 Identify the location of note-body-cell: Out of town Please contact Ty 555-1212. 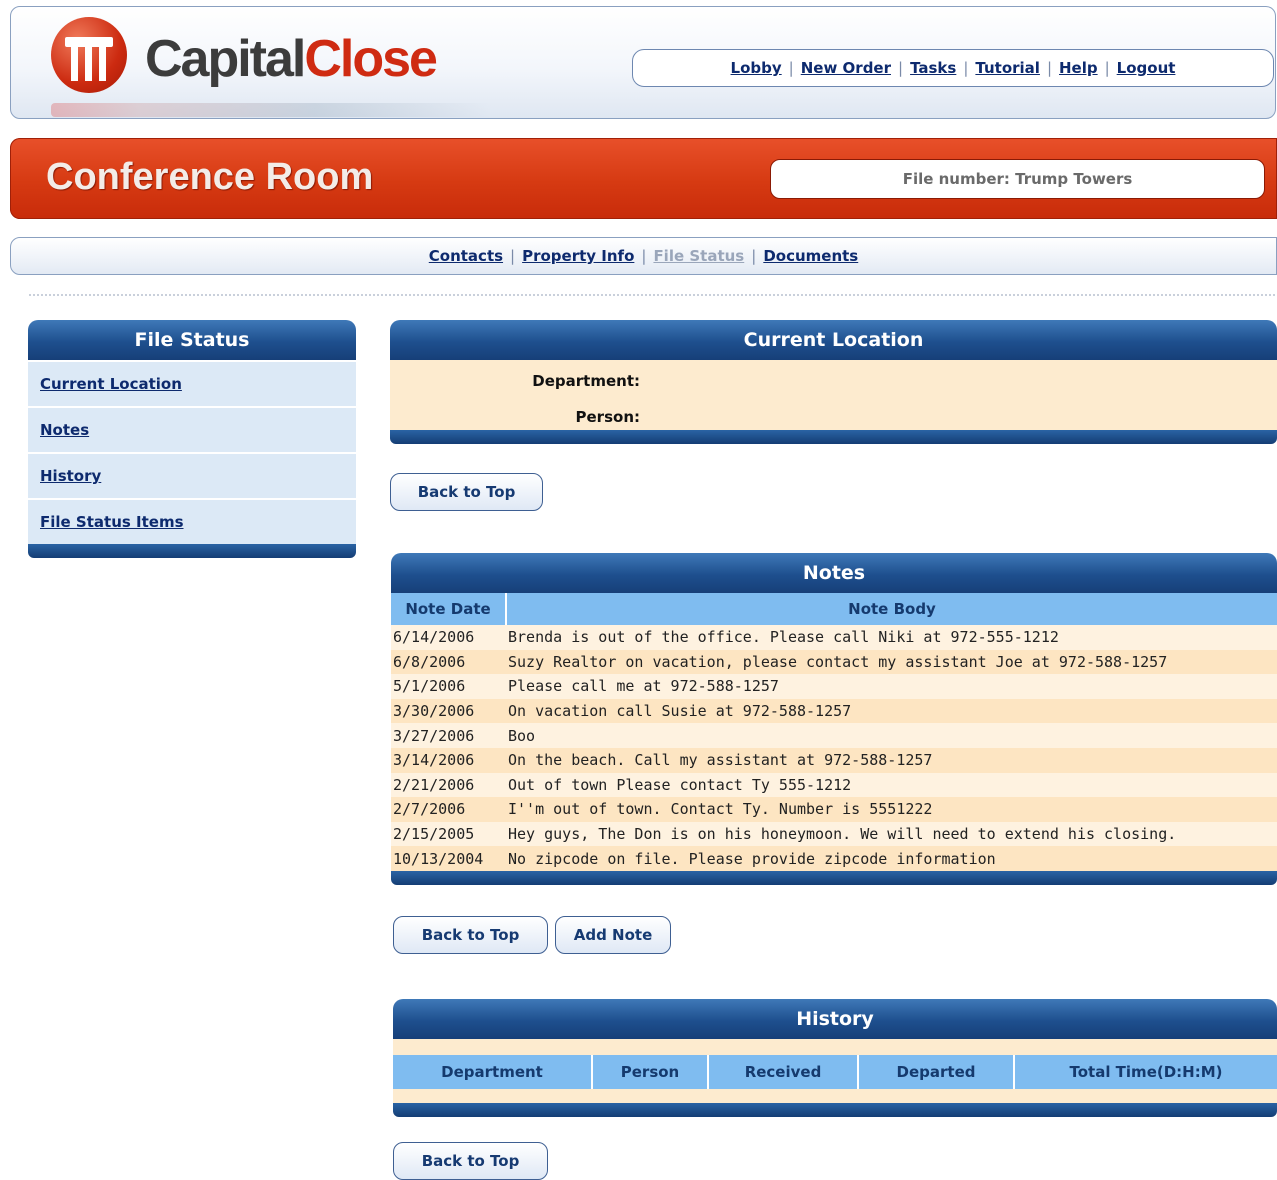
(891, 785).